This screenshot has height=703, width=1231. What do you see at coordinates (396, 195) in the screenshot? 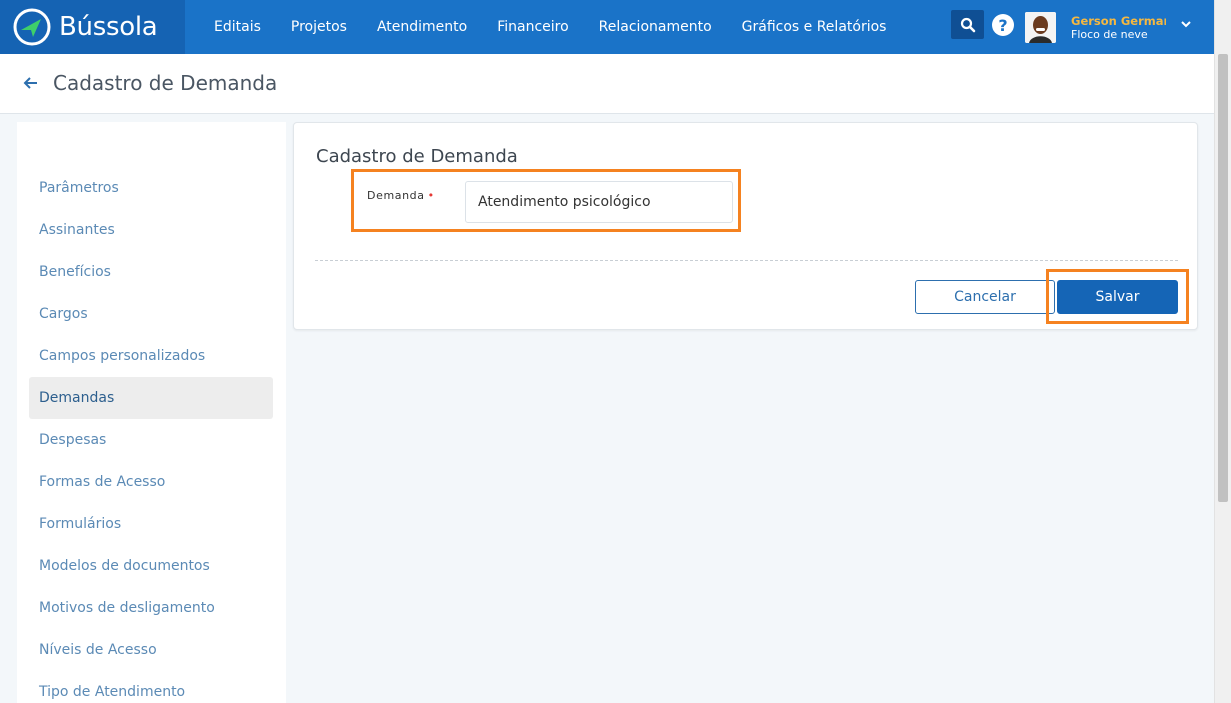
I see `demanda-label-text: Demanda` at bounding box center [396, 195].